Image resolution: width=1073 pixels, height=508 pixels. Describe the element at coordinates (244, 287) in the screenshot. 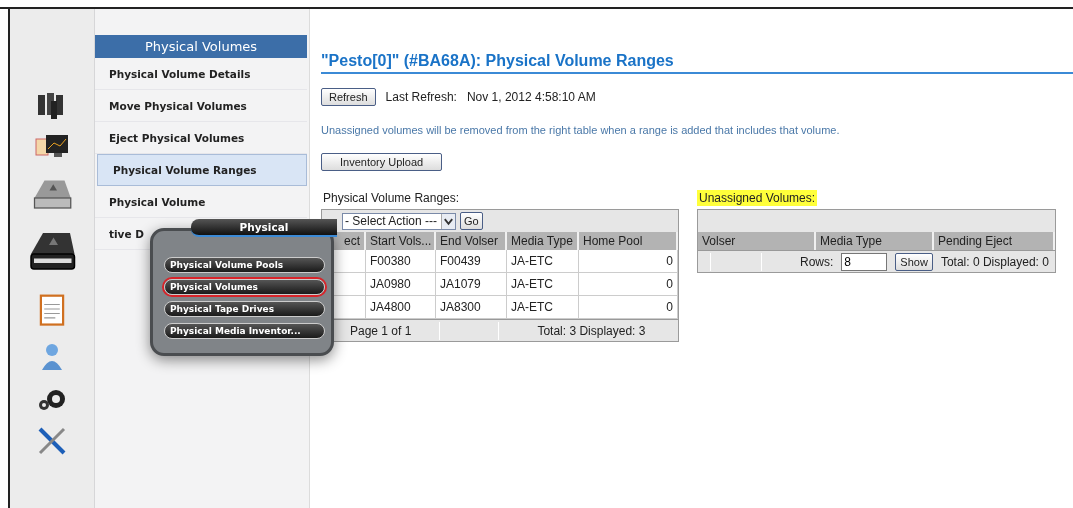

I see `popup-menu-item: Physical Volumes` at that location.